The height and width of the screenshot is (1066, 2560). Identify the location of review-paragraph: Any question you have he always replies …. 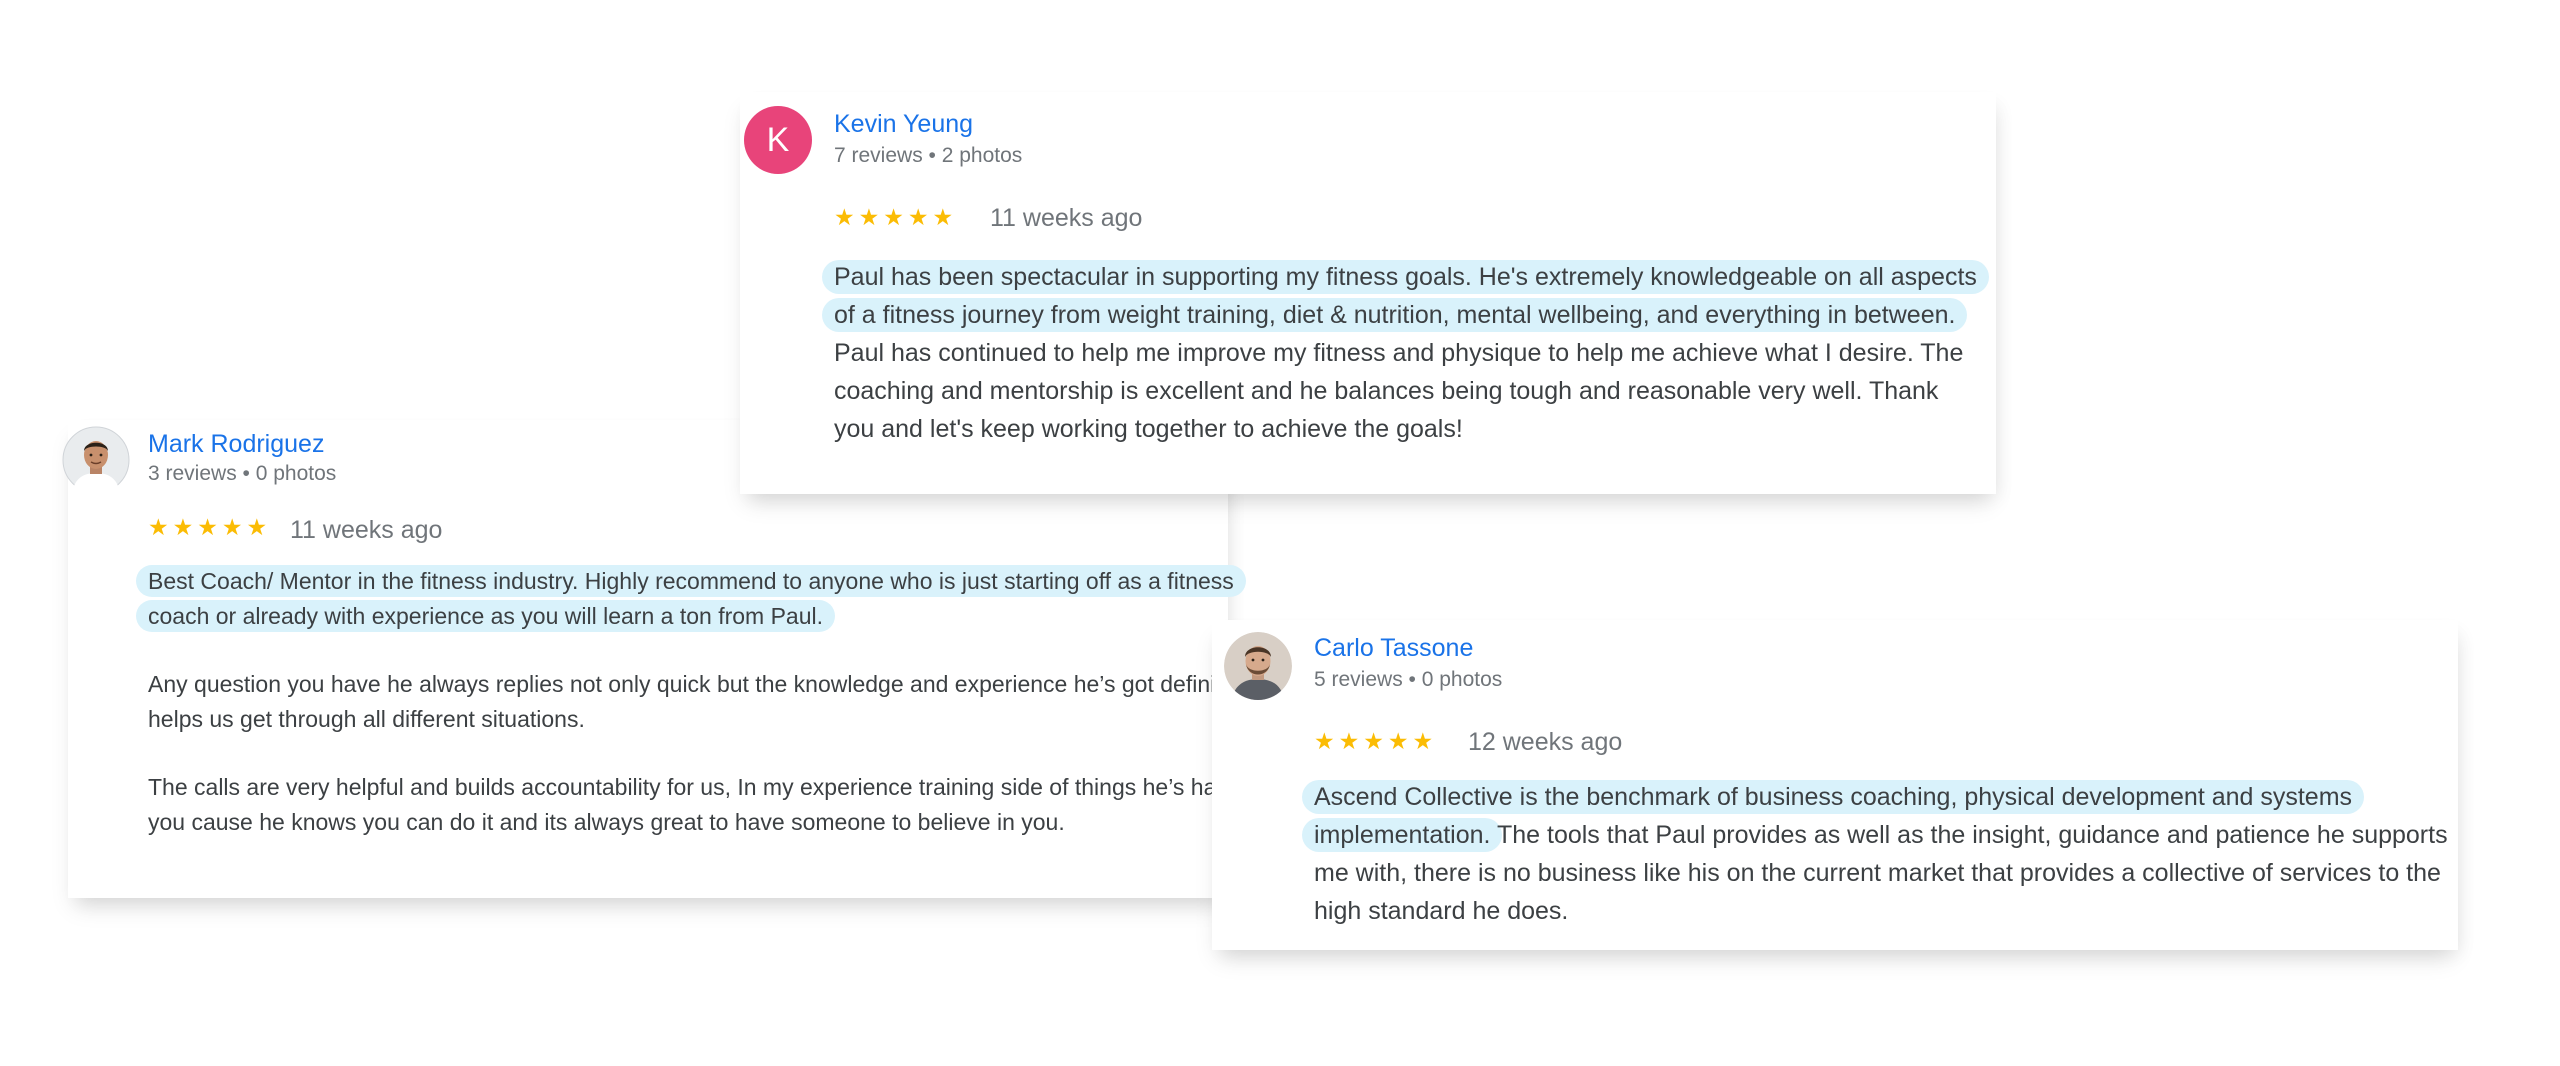
(700, 701).